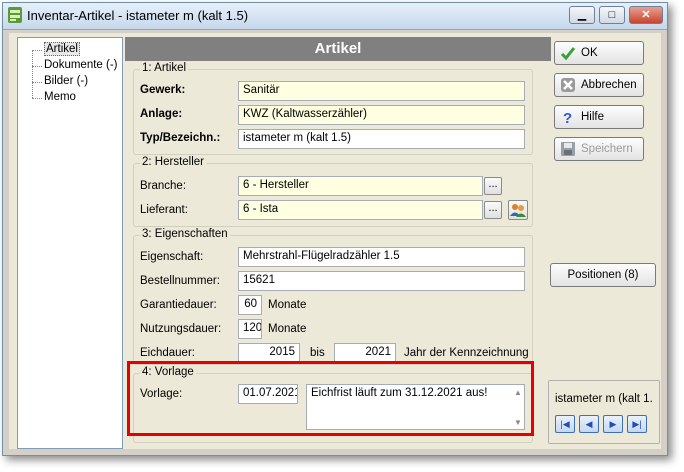 The width and height of the screenshot is (684, 472). What do you see at coordinates (178, 305) in the screenshot?
I see `garantiedauer-label: Garantiedauer:` at bounding box center [178, 305].